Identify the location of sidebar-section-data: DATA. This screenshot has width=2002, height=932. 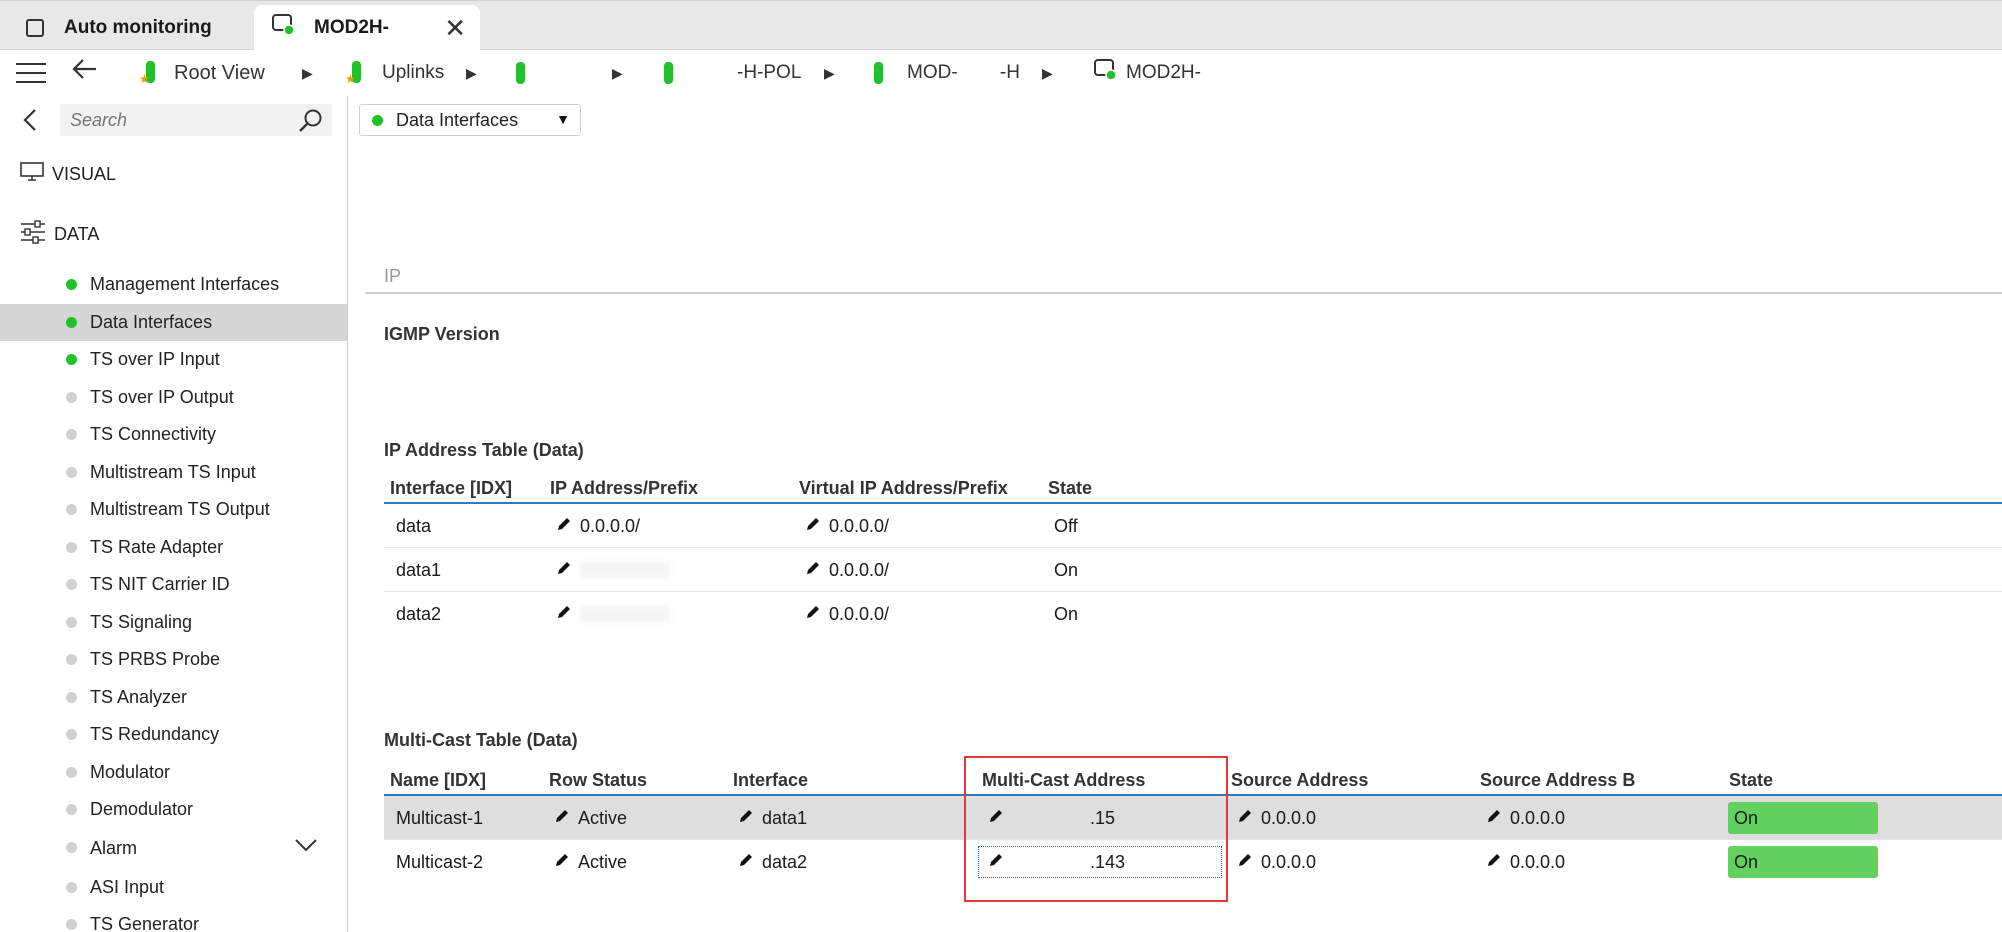
(59, 234).